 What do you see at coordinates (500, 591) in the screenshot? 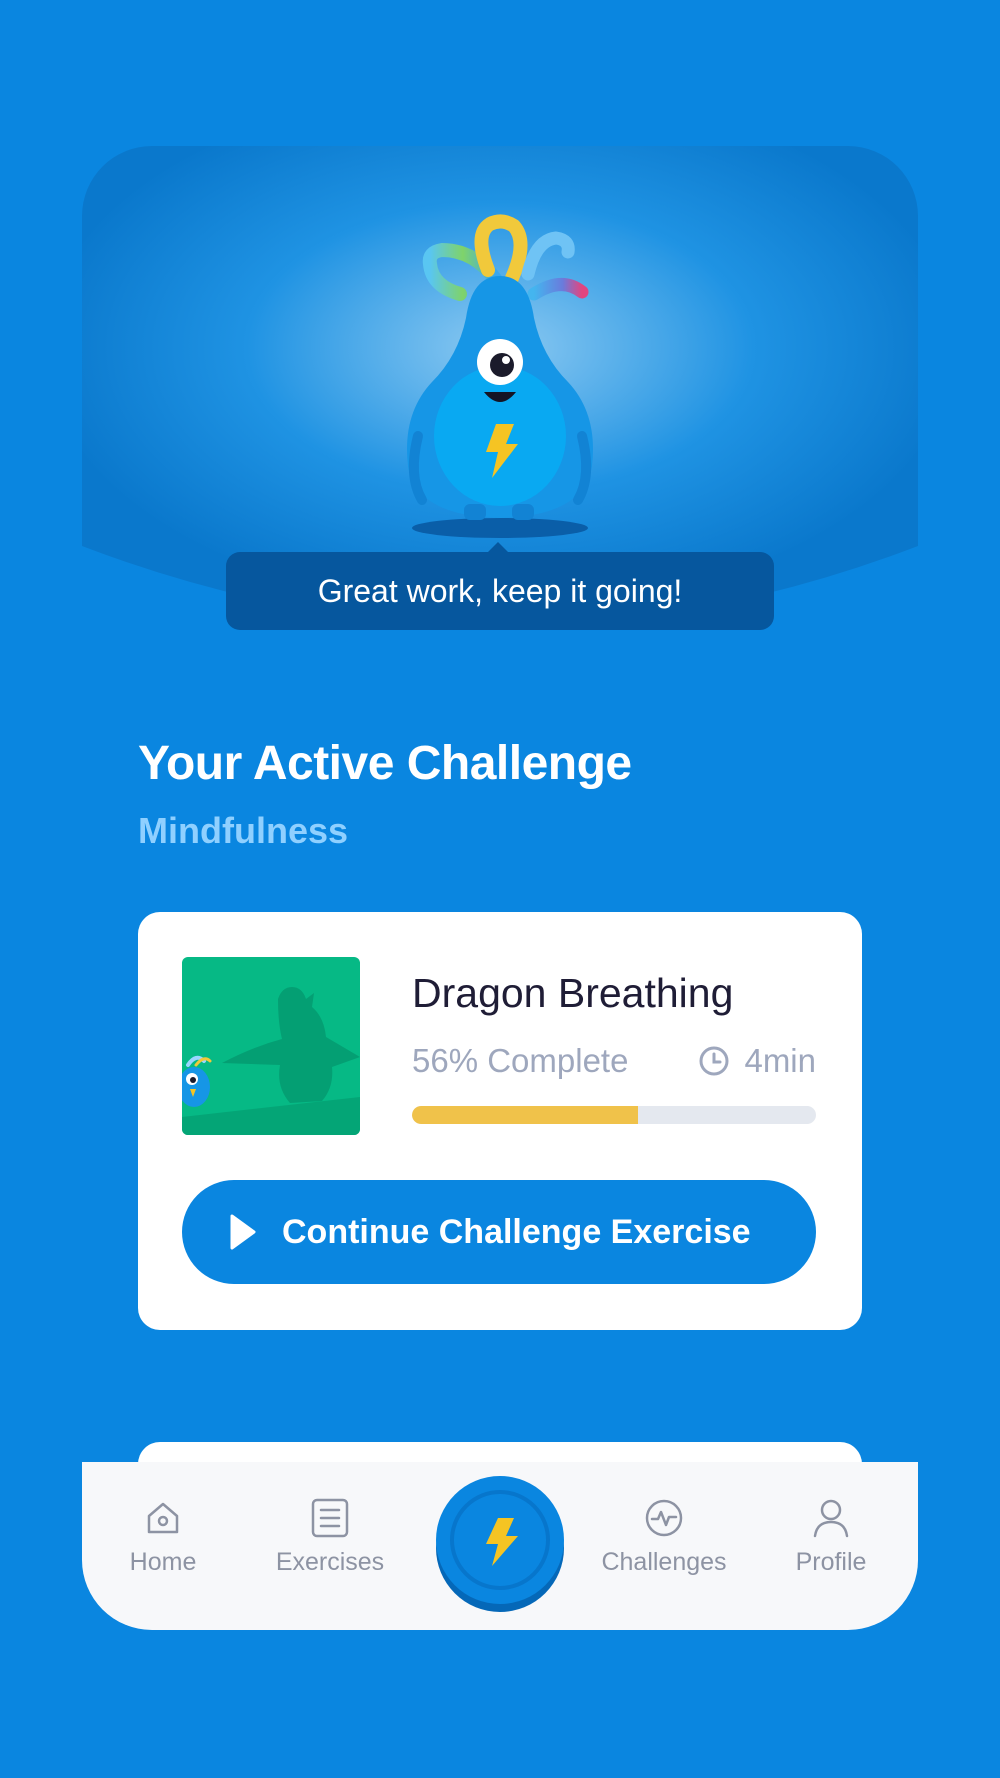
I see `speech-bubble: Great work, keep it going!` at bounding box center [500, 591].